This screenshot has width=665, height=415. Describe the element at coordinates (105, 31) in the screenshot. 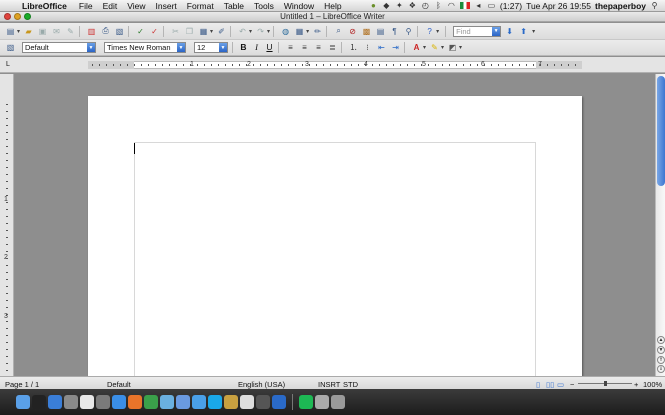

I see `print-icon: ⎙` at that location.